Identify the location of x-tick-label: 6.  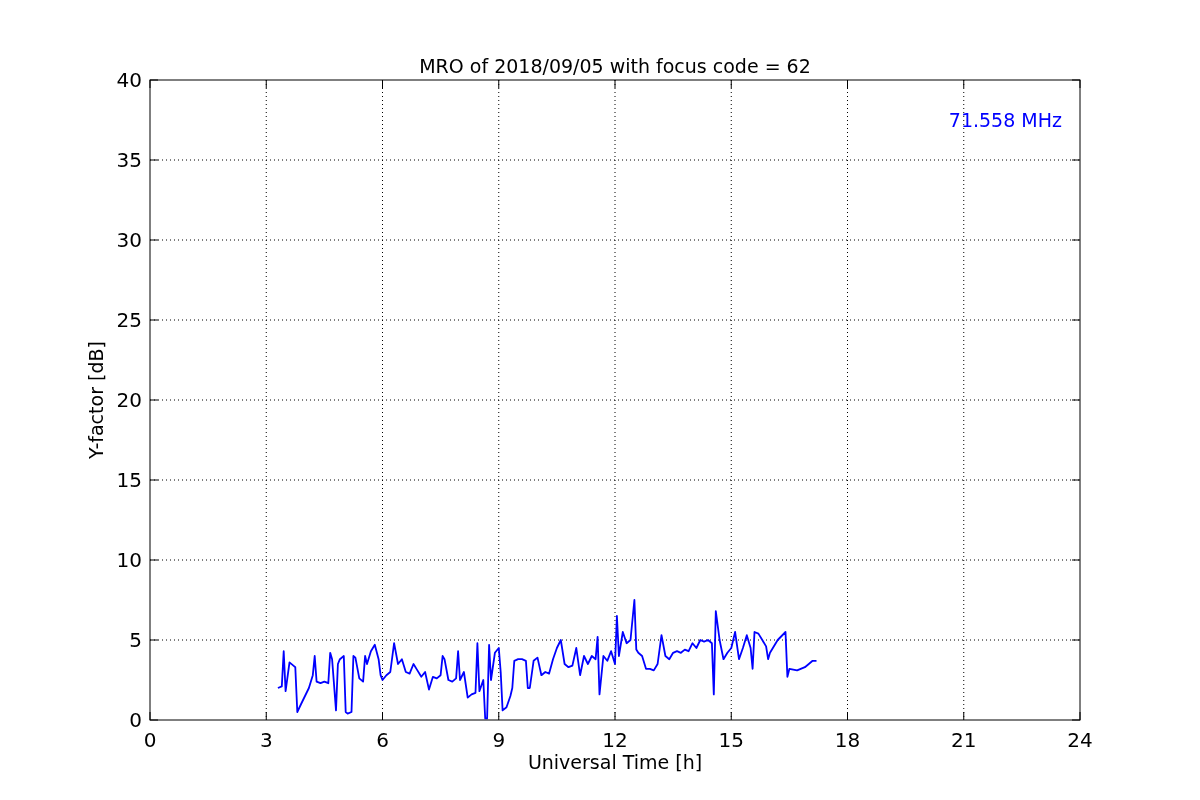
(382, 740).